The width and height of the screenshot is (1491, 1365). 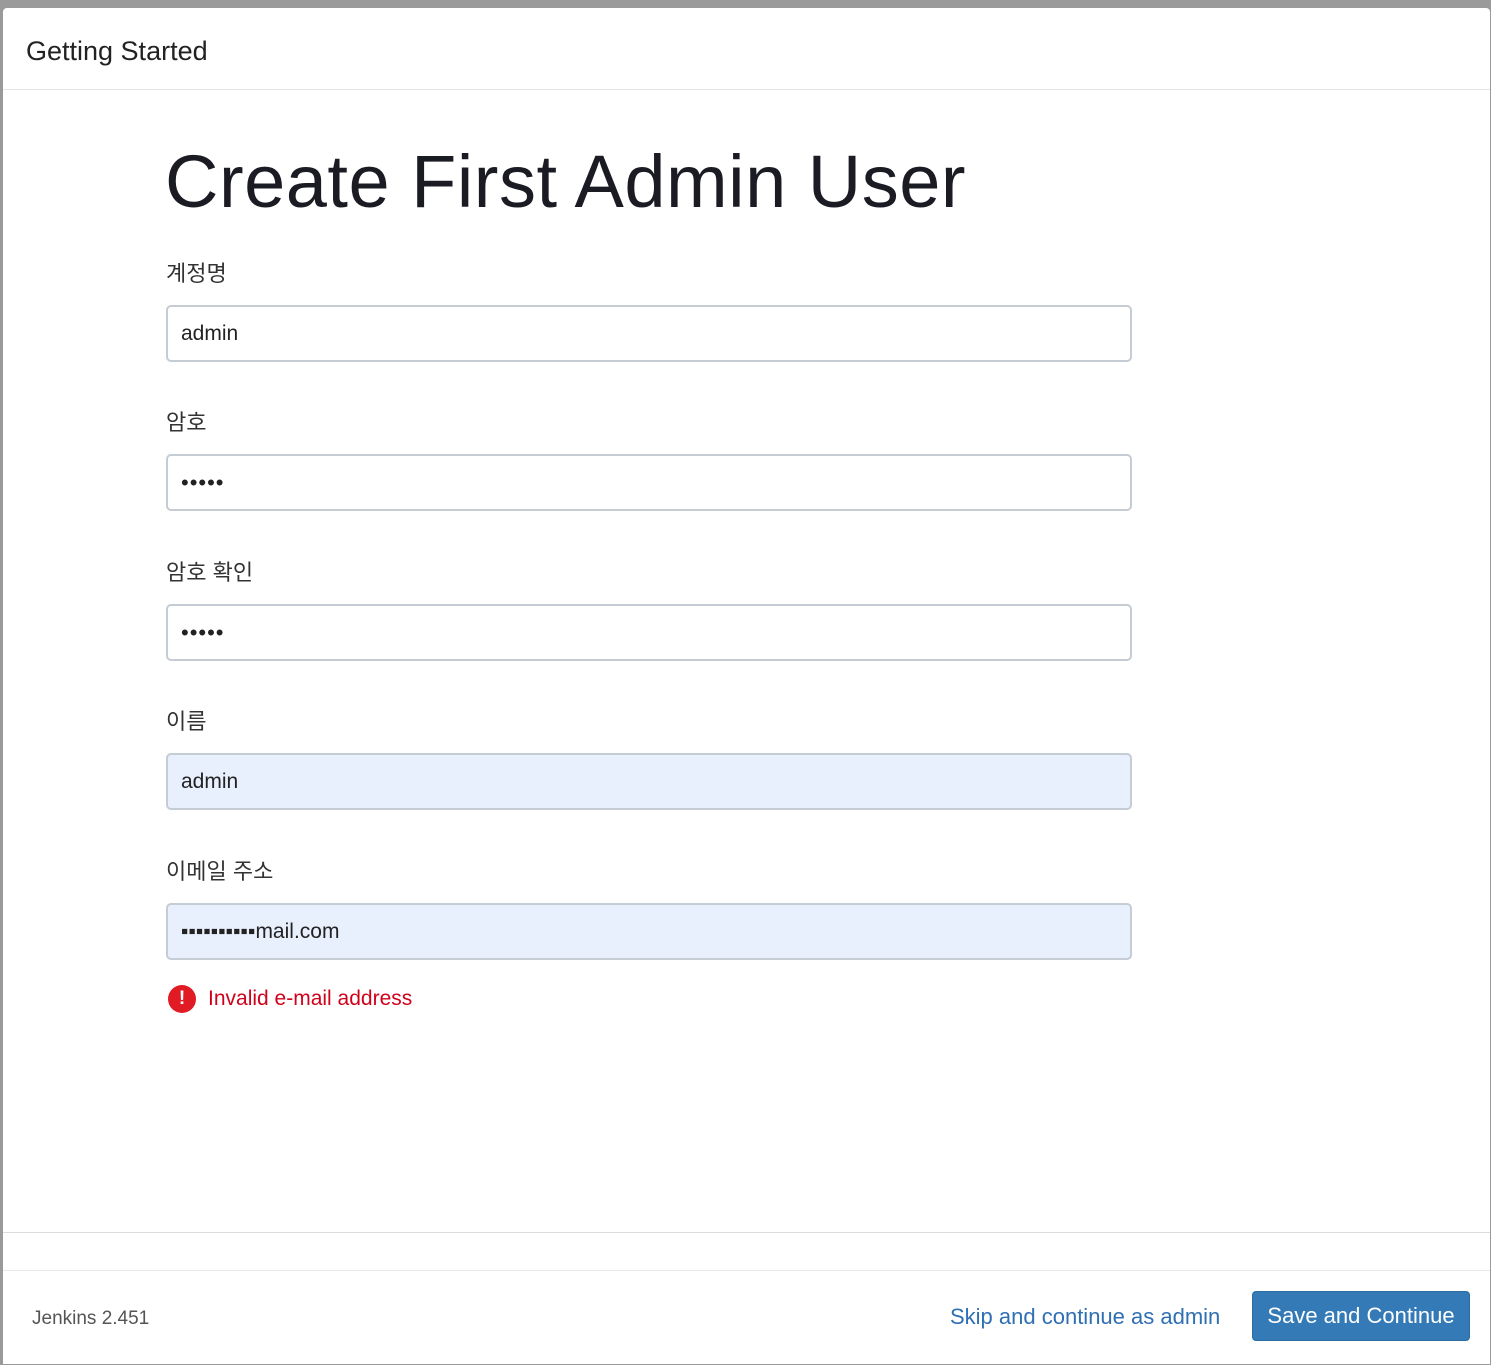 What do you see at coordinates (186, 721) in the screenshot?
I see `fullname-label: 이름` at bounding box center [186, 721].